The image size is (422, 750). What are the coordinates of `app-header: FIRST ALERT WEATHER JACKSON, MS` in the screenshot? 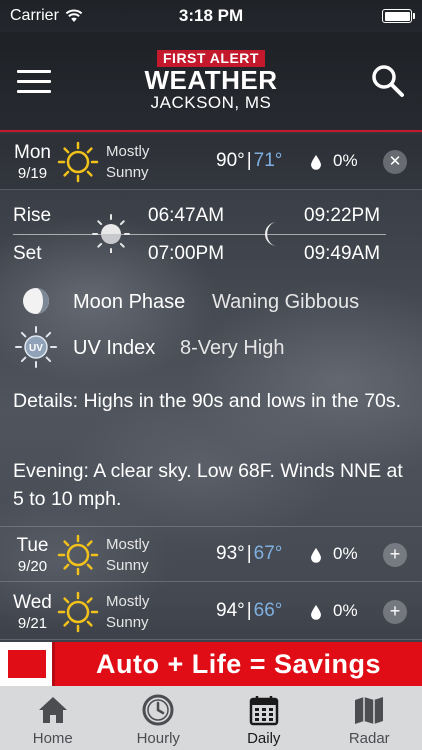 It's located at (211, 82).